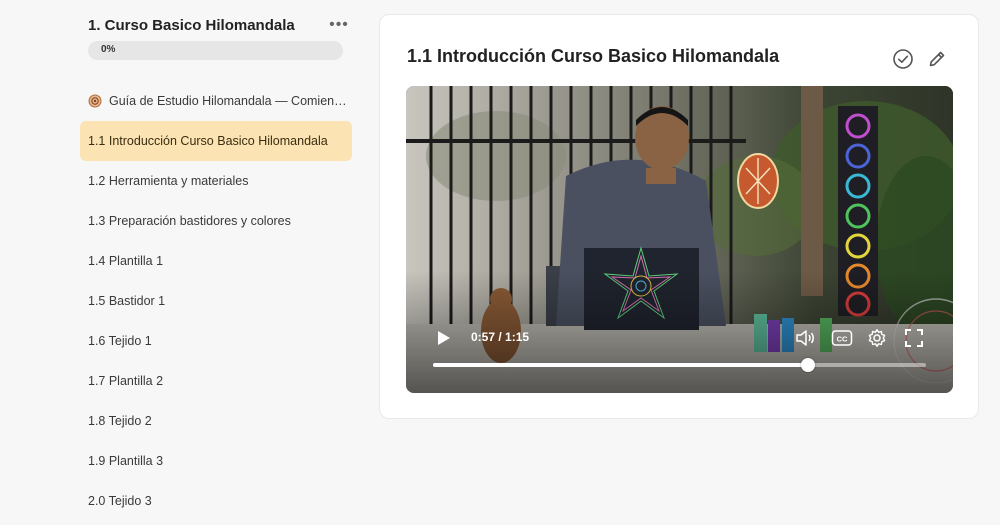  Describe the element at coordinates (937, 59) in the screenshot. I see `edit-pencil-icon` at that location.